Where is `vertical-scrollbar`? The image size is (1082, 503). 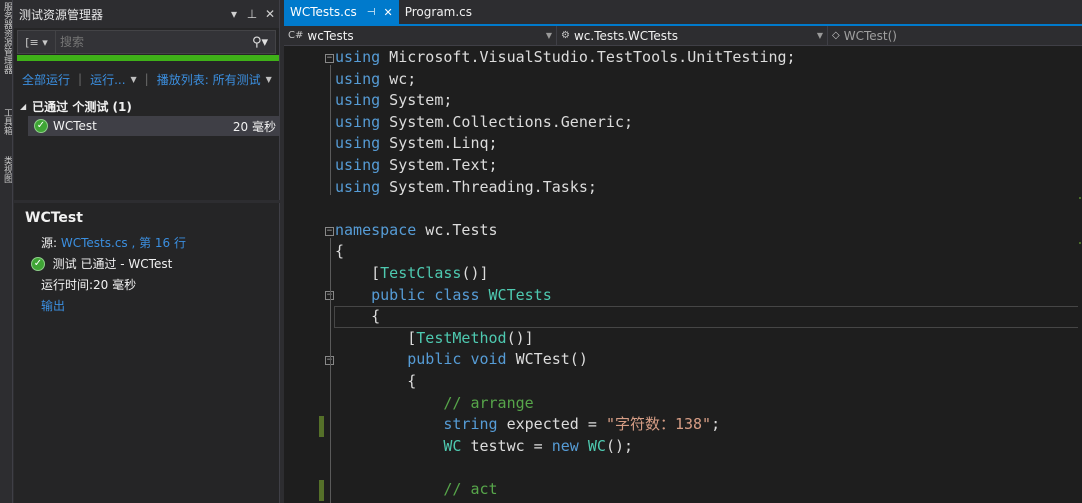 vertical-scrollbar is located at coordinates (1080, 275).